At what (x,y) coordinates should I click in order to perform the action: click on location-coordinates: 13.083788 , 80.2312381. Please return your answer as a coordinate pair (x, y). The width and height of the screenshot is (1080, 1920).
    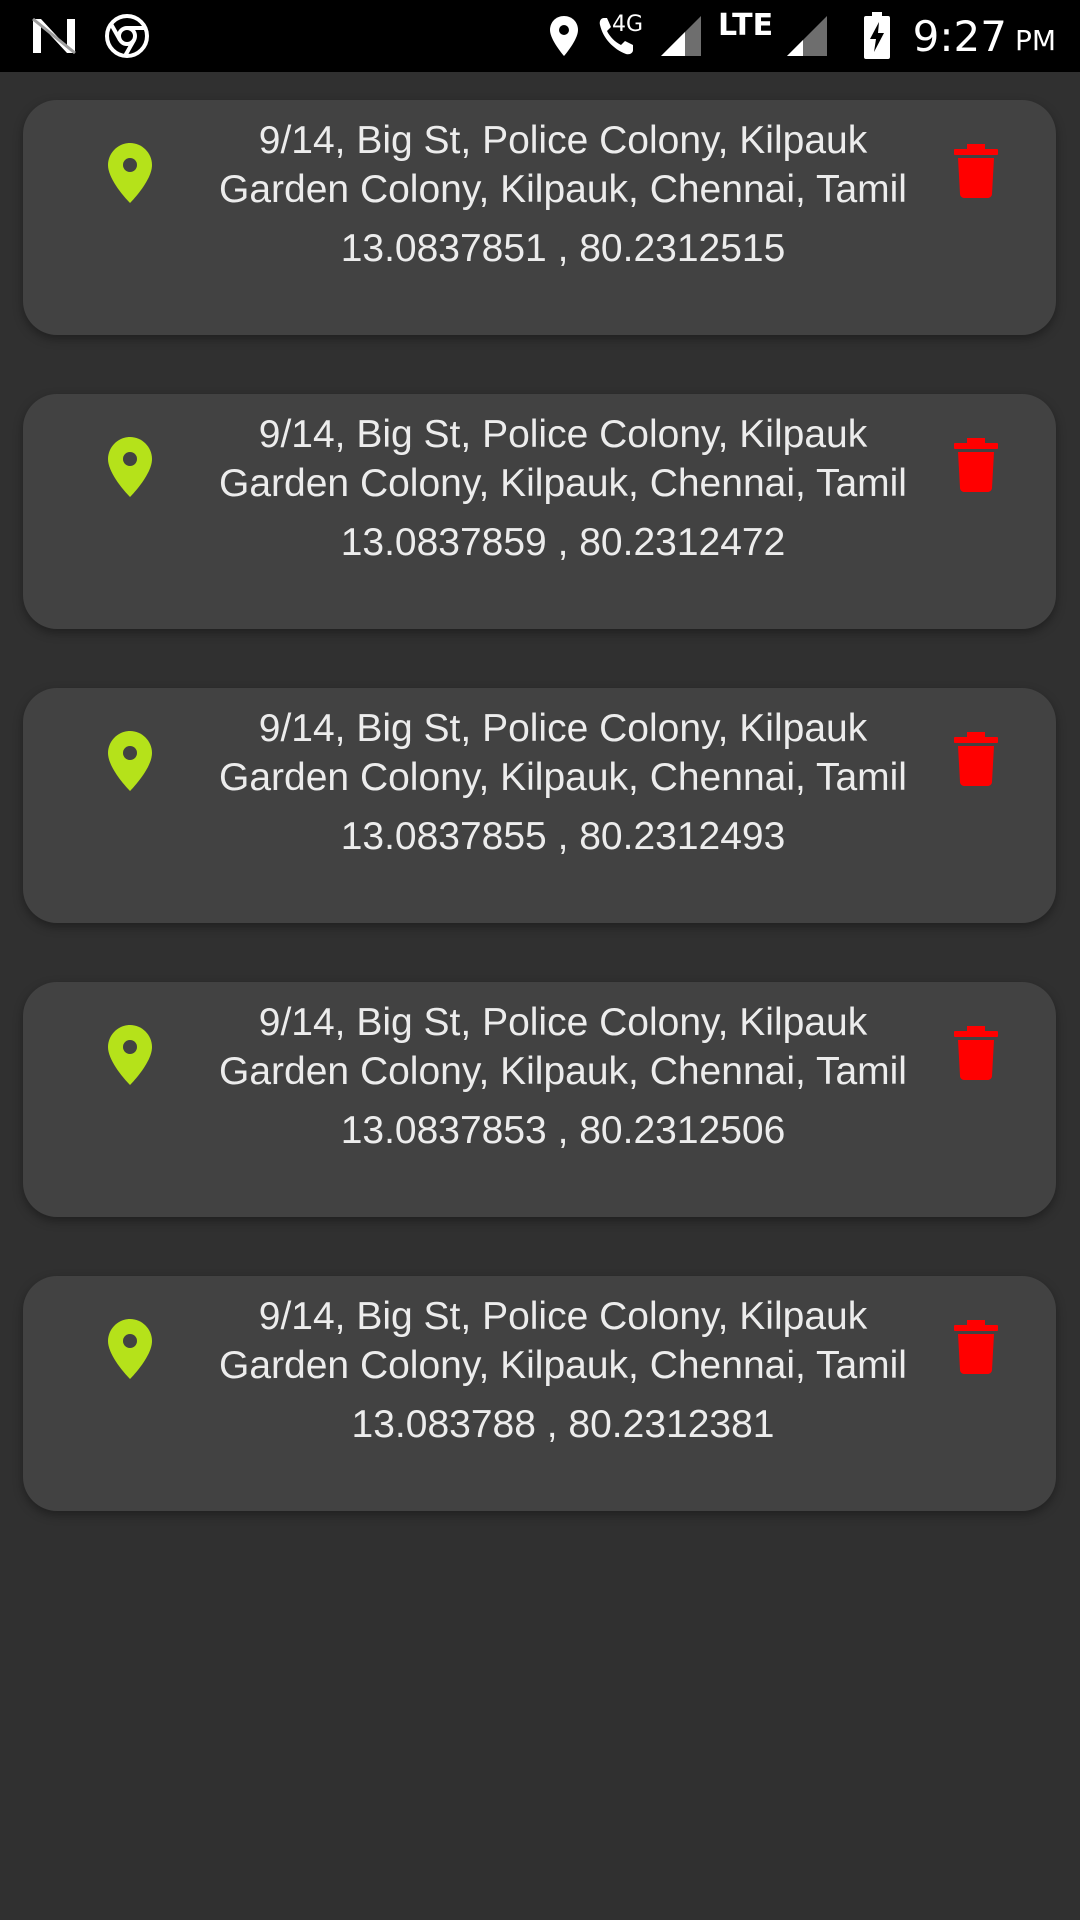
    Looking at the image, I should click on (563, 1424).